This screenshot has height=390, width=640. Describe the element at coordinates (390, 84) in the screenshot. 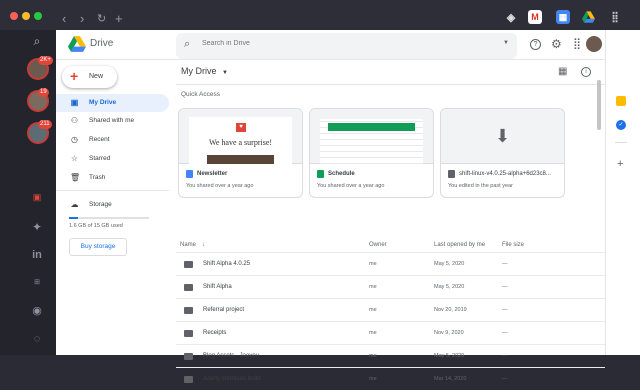

I see `divider` at that location.